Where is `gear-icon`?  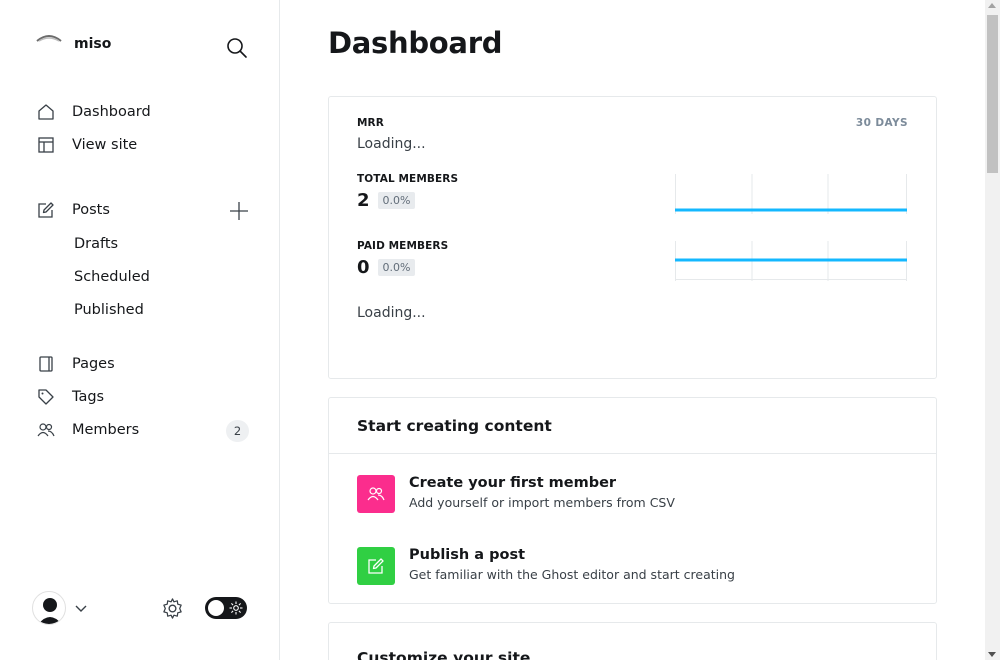
gear-icon is located at coordinates (172, 608).